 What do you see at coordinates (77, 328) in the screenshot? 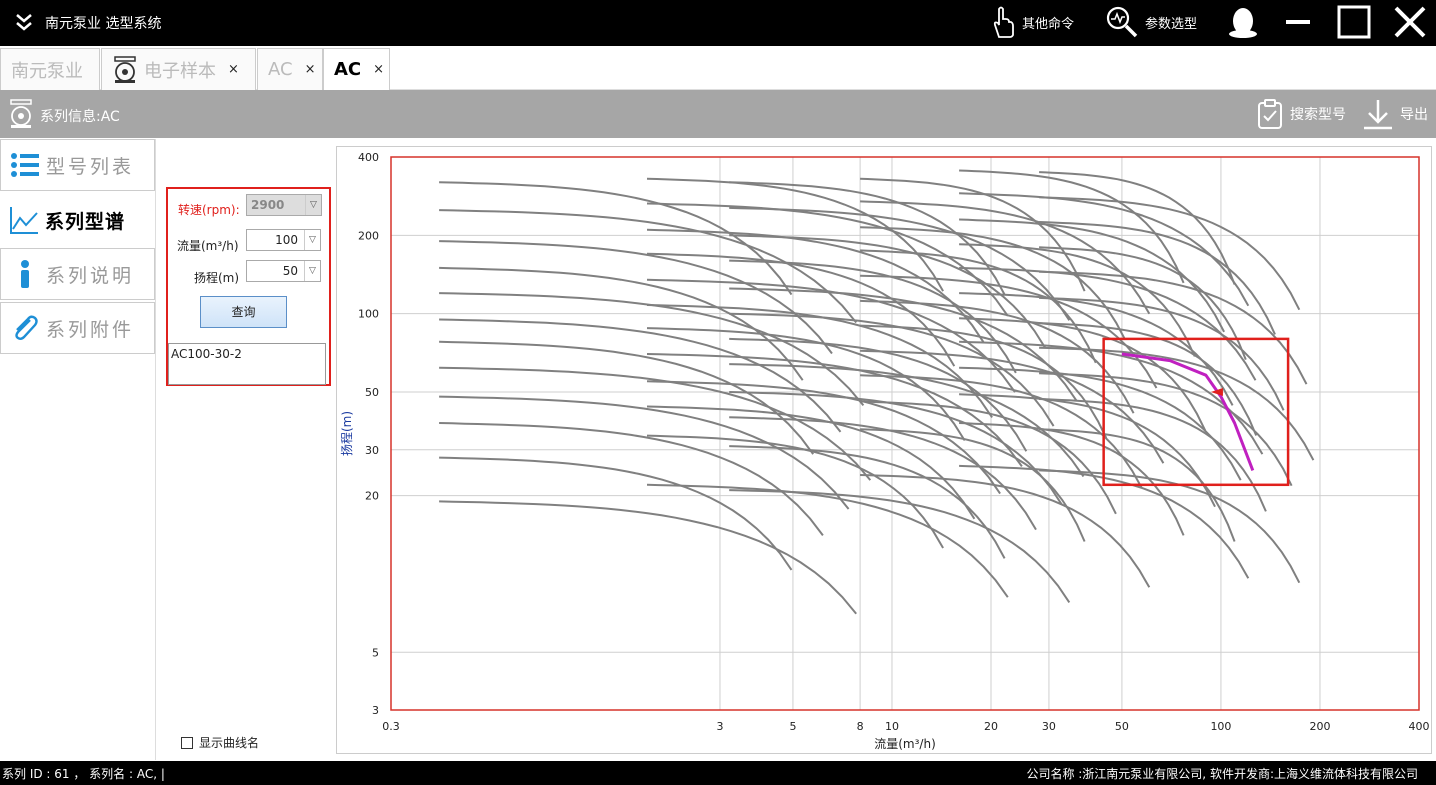
I see `nav-series-attachments: 系列附件` at bounding box center [77, 328].